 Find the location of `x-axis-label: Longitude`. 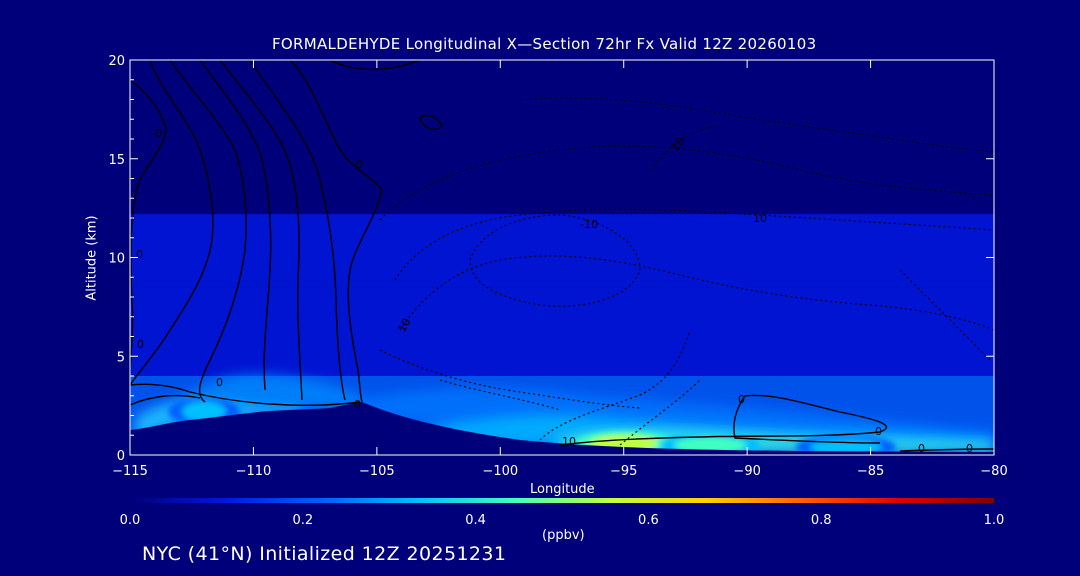

x-axis-label: Longitude is located at coordinates (562, 489).